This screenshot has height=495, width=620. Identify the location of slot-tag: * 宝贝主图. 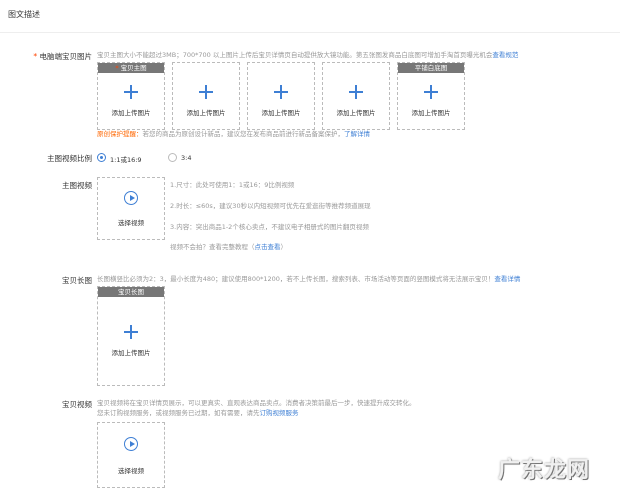
(131, 68).